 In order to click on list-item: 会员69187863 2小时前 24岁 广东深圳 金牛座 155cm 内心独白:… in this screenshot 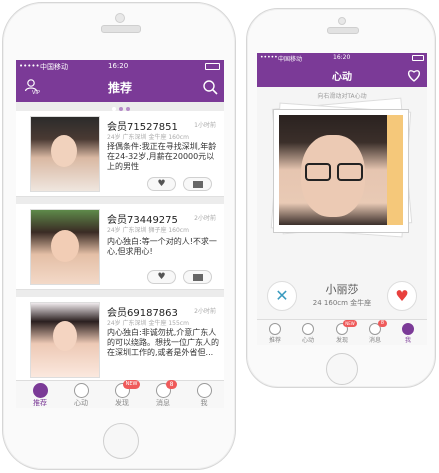, I will do `click(120, 340)`.